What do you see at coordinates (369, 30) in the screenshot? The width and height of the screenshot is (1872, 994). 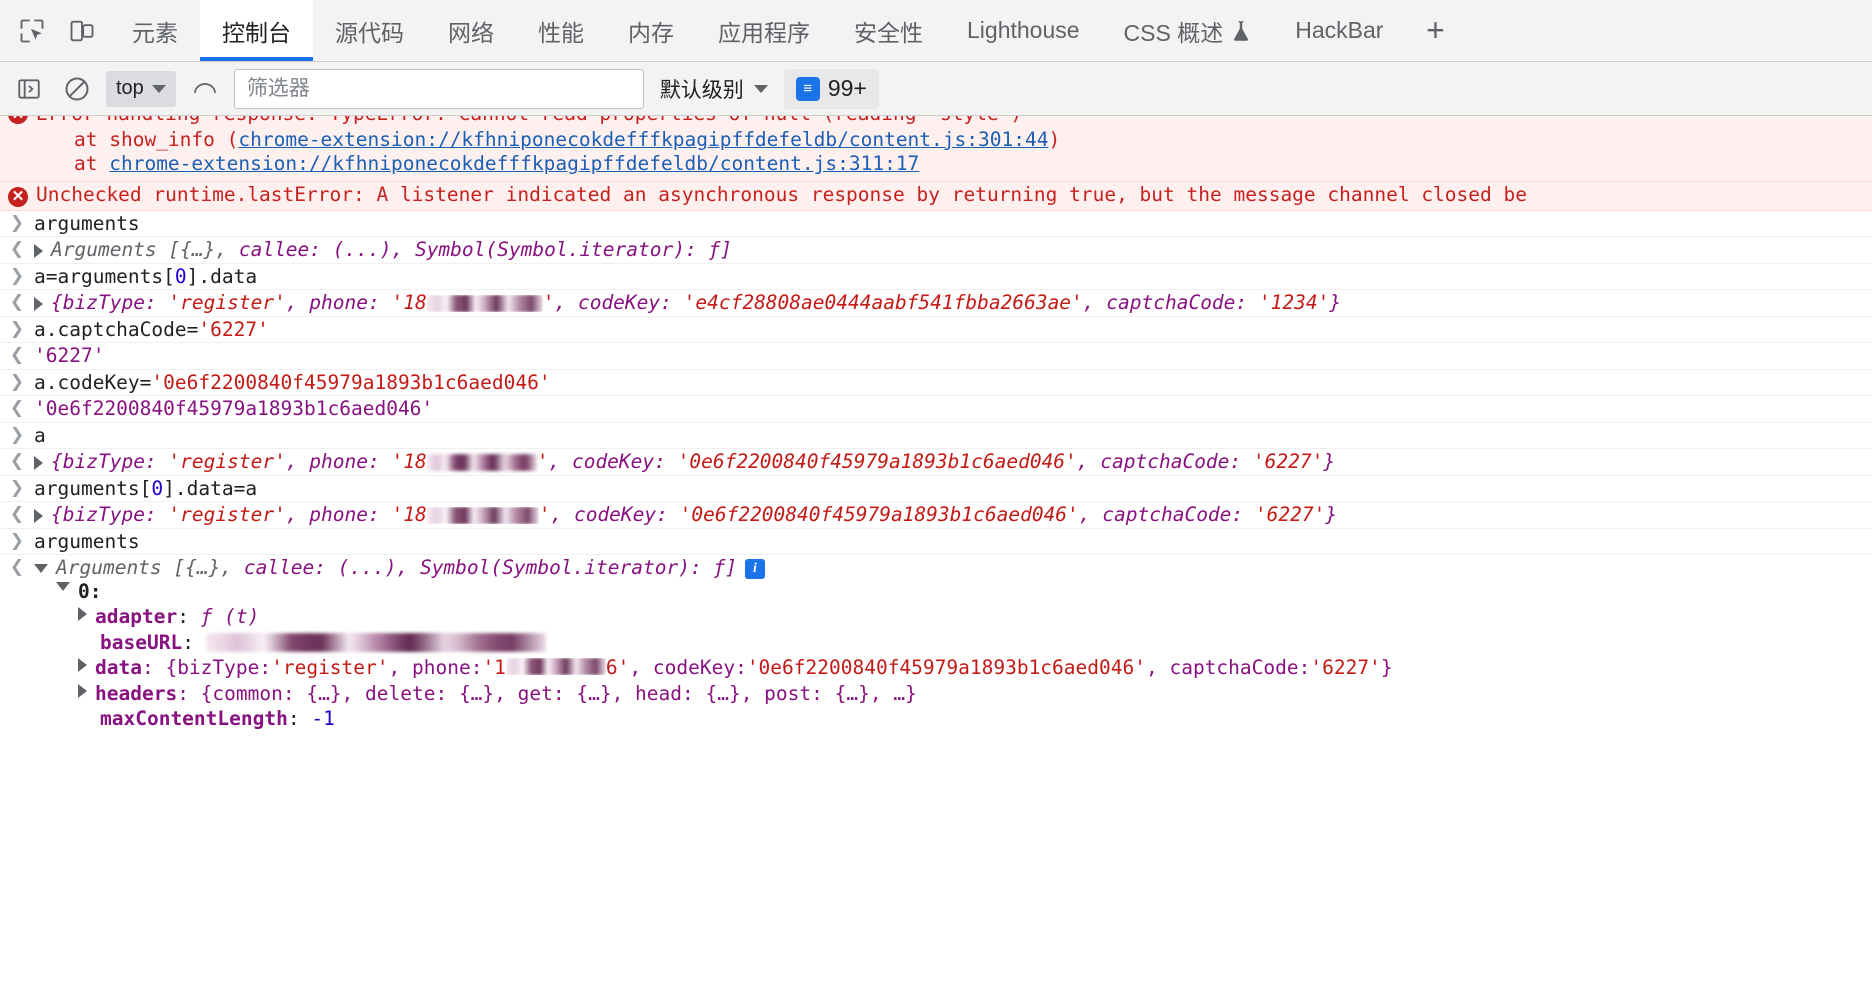 I see `tab-sources: 源代码` at bounding box center [369, 30].